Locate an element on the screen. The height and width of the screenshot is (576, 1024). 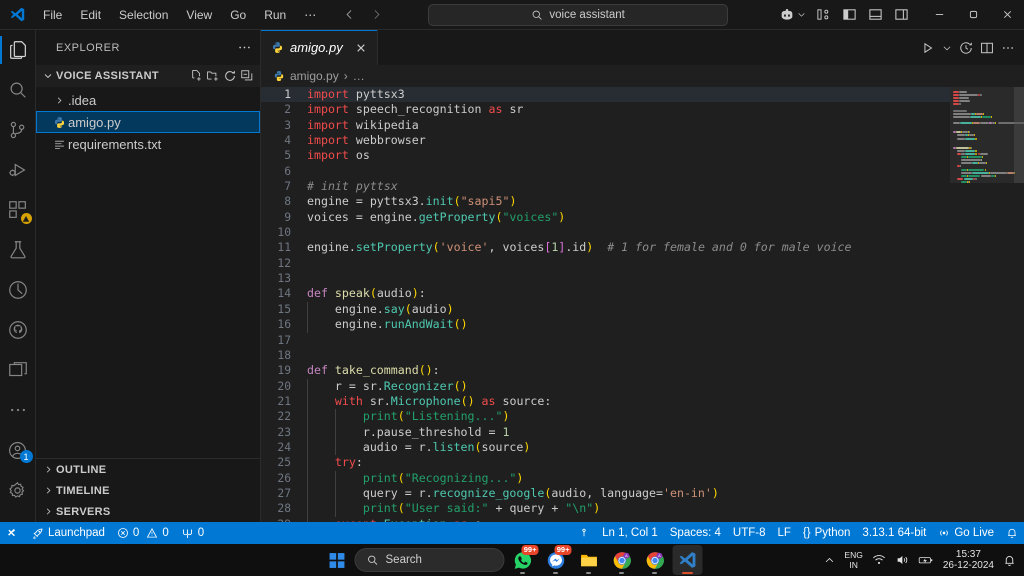
status-problems: 0 0 is located at coordinates (143, 533).